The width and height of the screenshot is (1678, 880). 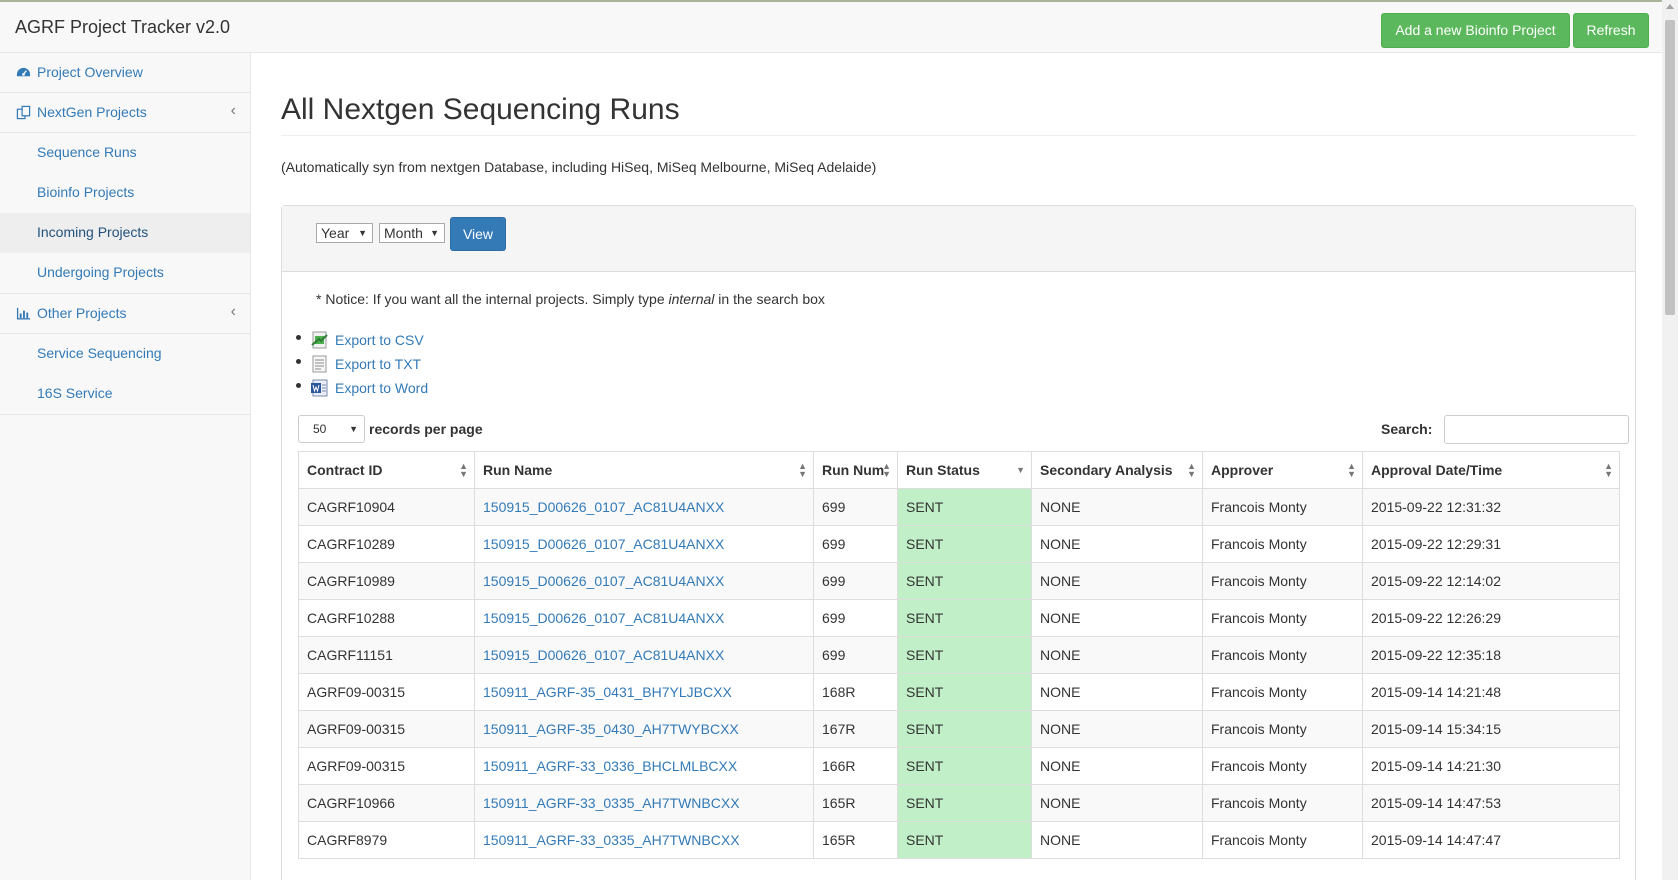 I want to click on run-name-cell: 150911_AGRF-33_0335_AH7TWNBCXX, so click(x=644, y=840).